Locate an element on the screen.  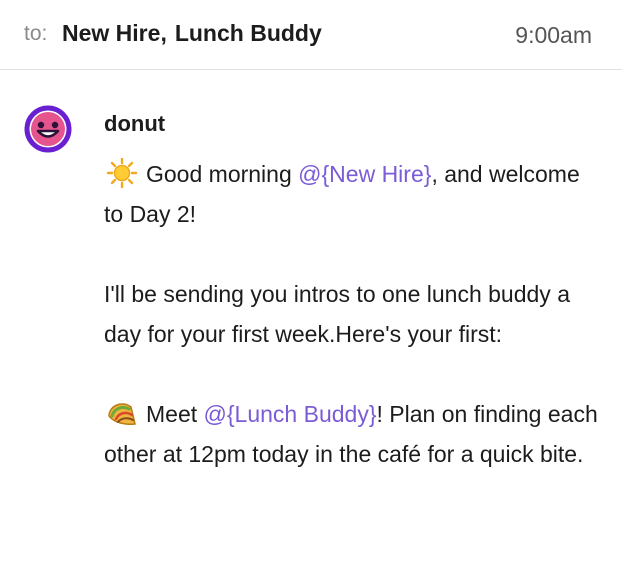
recipients: New Hire, Lunch Buddy is located at coordinates (192, 33).